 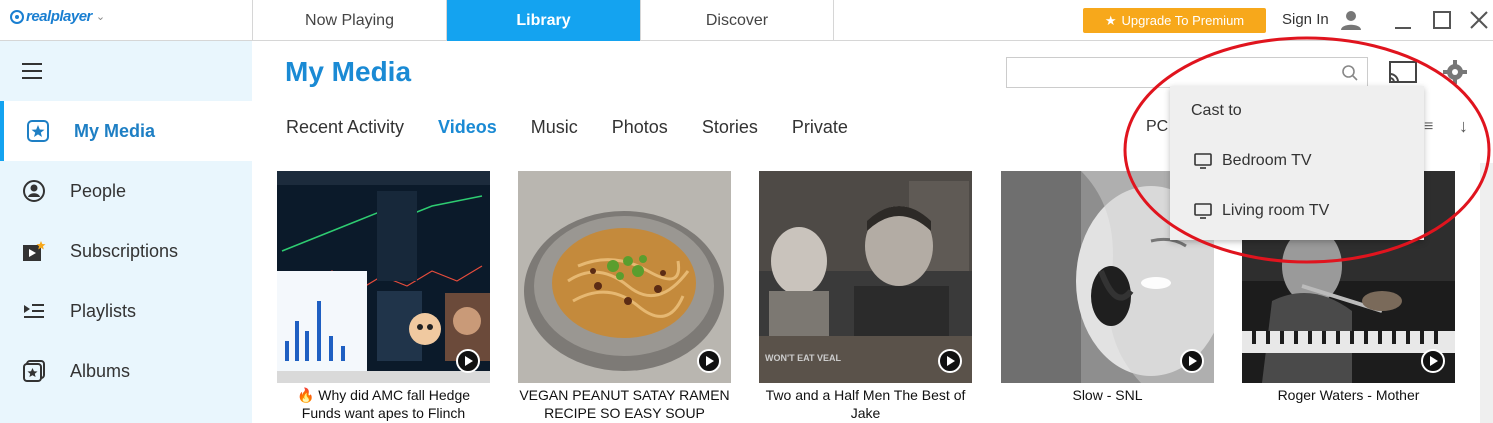 I want to click on cast-option-label: Bedroom TV, so click(x=1267, y=160).